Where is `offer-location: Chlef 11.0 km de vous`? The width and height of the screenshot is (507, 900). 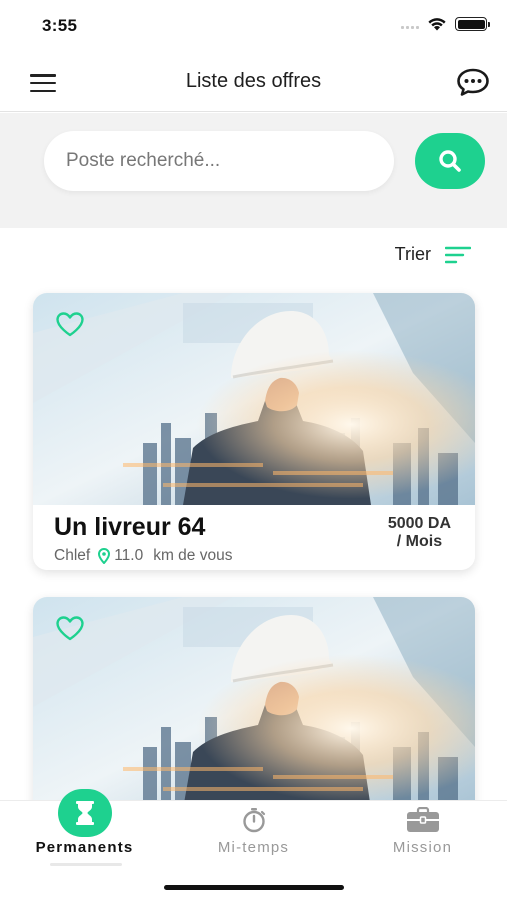
offer-location: Chlef 11.0 km de vous is located at coordinates (143, 556).